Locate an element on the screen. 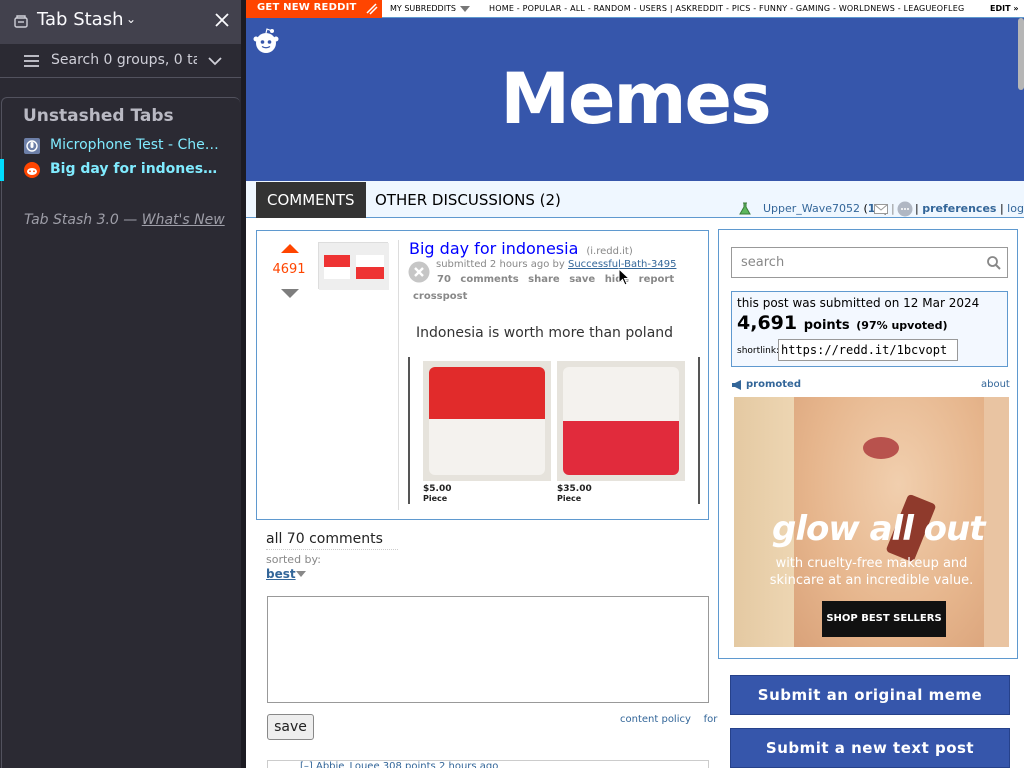 The image size is (1024, 768). divider is located at coordinates (398, 375).